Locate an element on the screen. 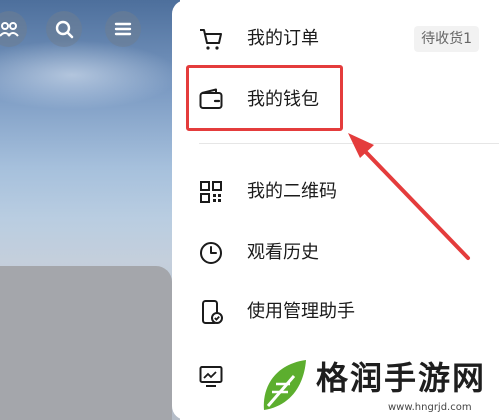 The height and width of the screenshot is (420, 499). leaf-logo-icon is located at coordinates (284, 385).